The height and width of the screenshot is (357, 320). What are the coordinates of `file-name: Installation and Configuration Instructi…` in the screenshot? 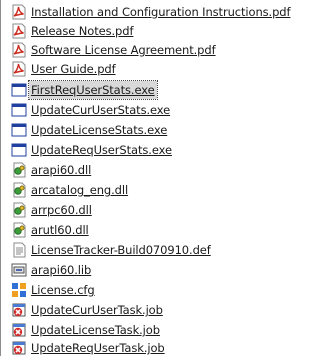 It's located at (161, 12).